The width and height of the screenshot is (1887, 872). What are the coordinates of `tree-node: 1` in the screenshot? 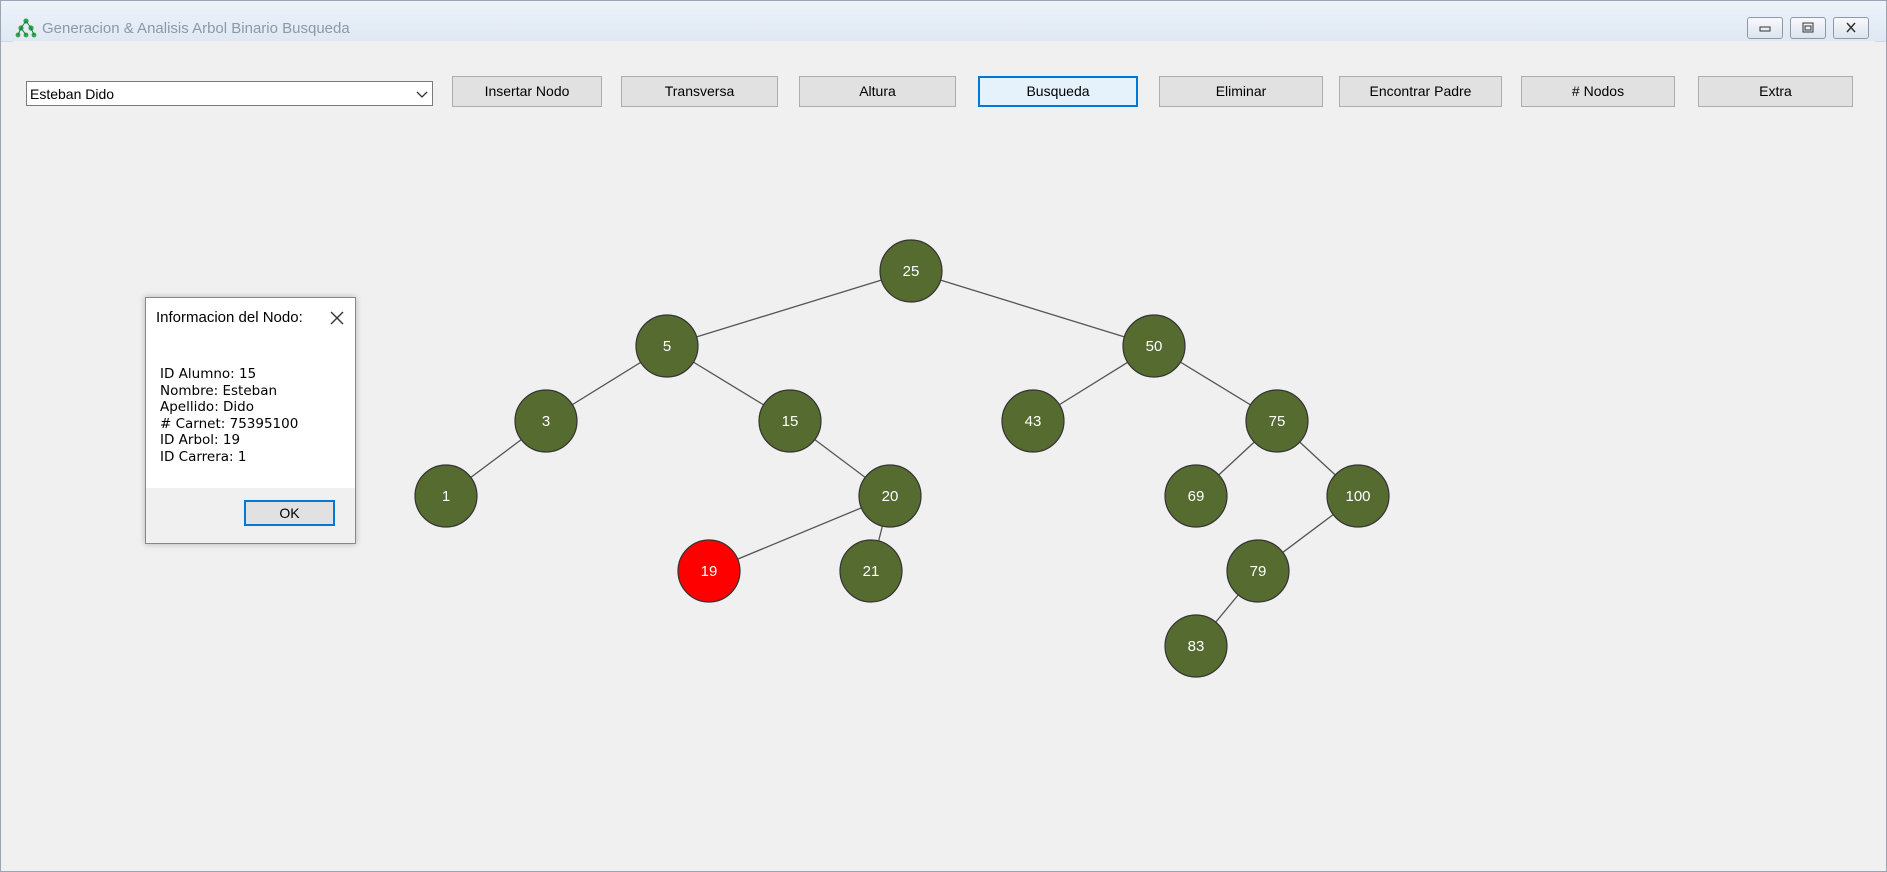 It's located at (446, 496).